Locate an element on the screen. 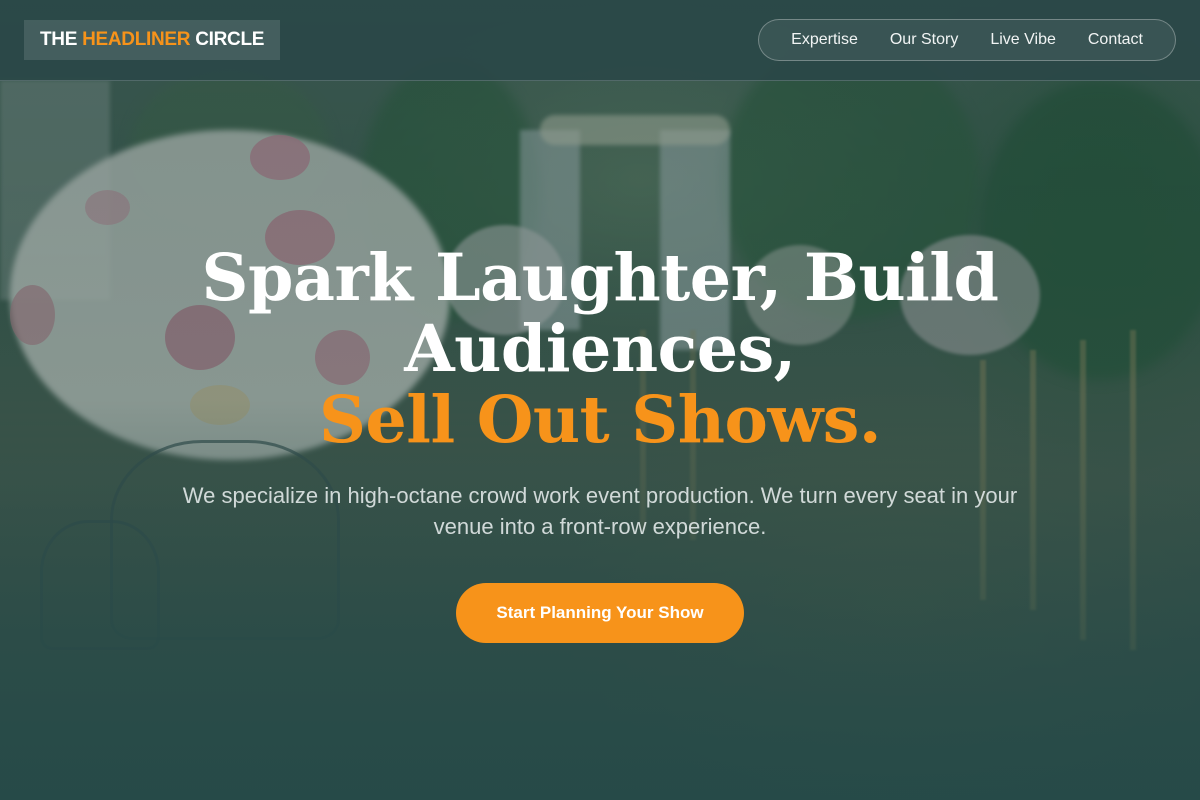  headline-line-1: Spark Laughter, Build is located at coordinates (600, 278).